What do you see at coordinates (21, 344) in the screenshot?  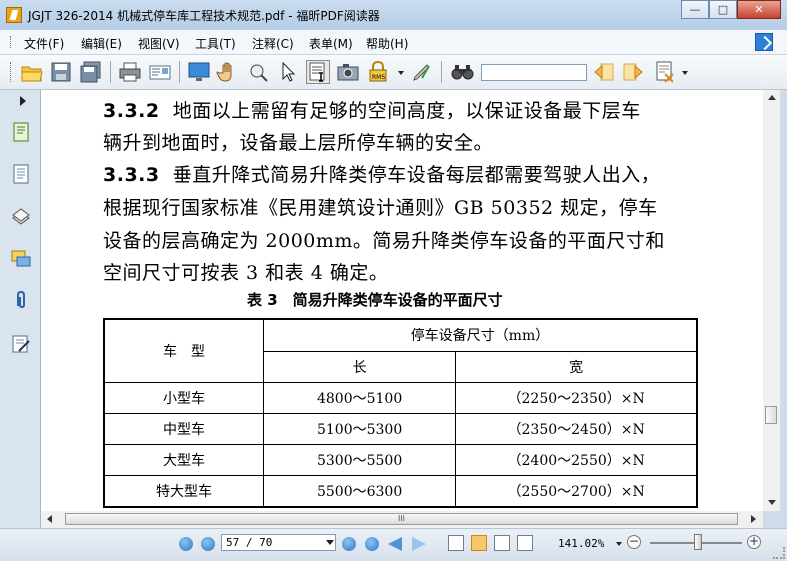 I see `signatures-panel-button` at bounding box center [21, 344].